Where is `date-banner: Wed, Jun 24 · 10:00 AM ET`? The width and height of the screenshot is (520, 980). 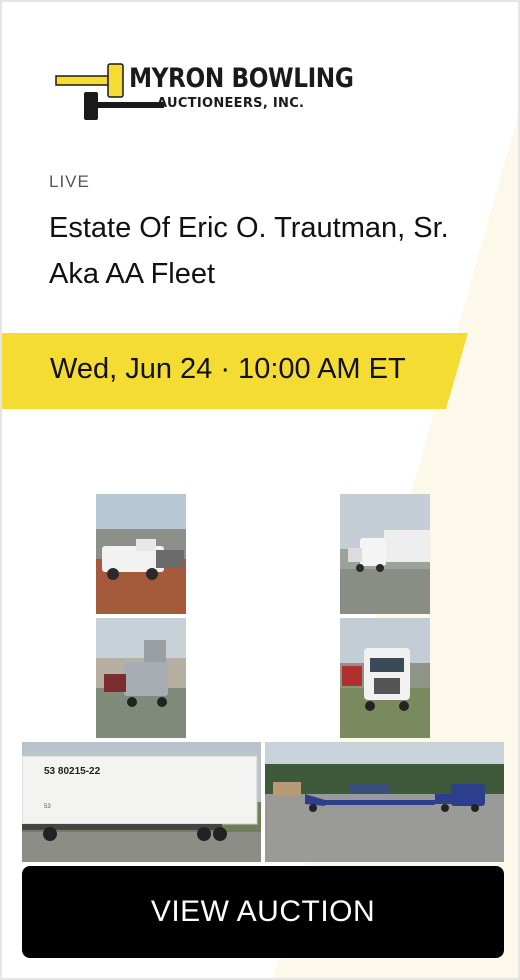 date-banner: Wed, Jun 24 · 10:00 AM ET is located at coordinates (237, 371).